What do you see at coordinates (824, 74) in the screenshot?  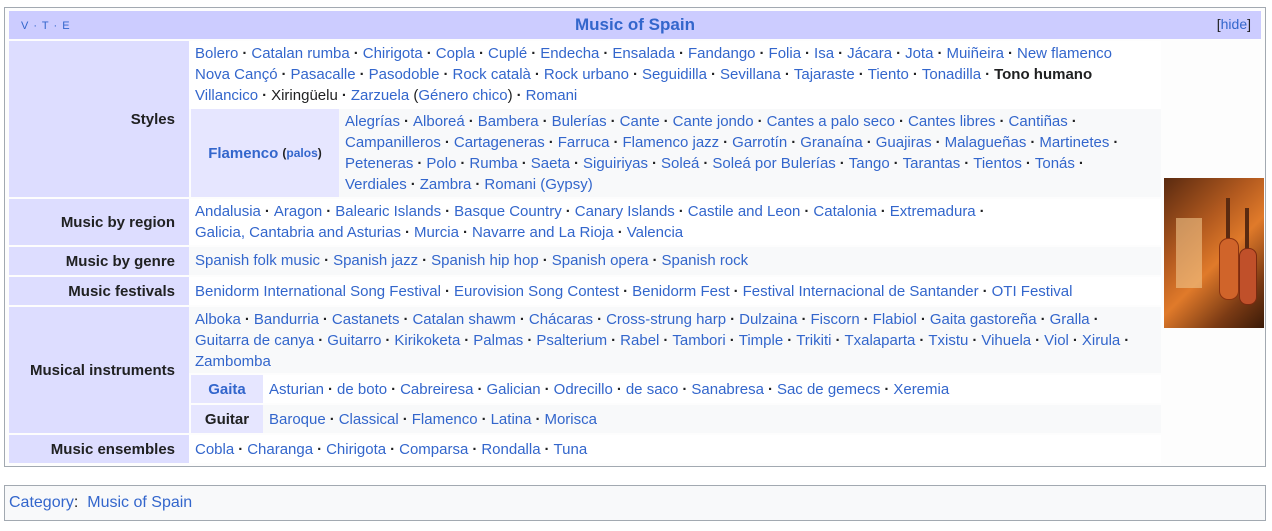 I see `list-item-link: Tajaraste` at bounding box center [824, 74].